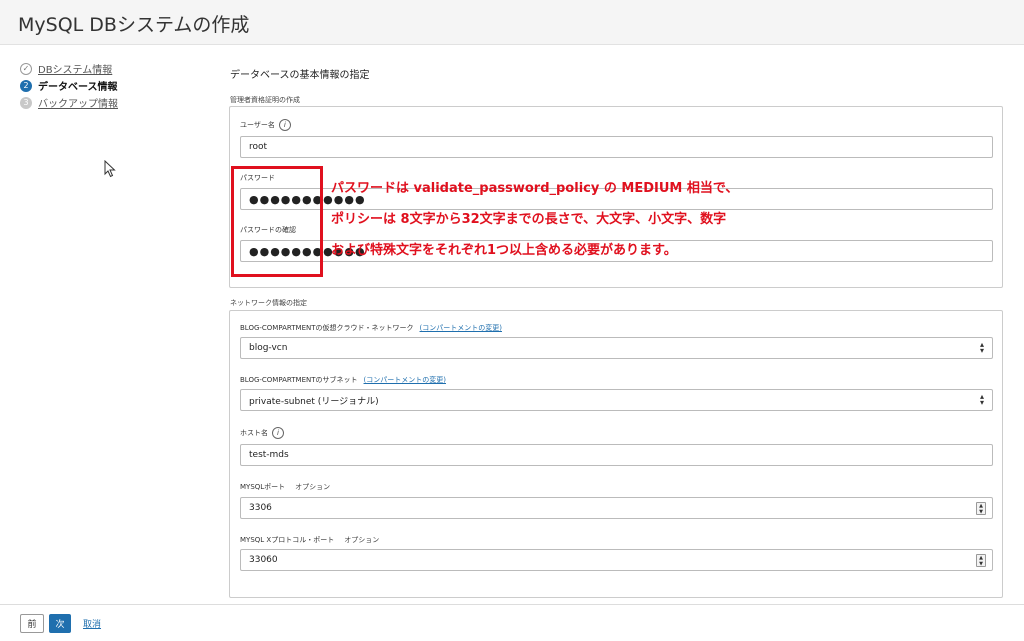  What do you see at coordinates (616, 147) in the screenshot?
I see `username-input: root` at bounding box center [616, 147].